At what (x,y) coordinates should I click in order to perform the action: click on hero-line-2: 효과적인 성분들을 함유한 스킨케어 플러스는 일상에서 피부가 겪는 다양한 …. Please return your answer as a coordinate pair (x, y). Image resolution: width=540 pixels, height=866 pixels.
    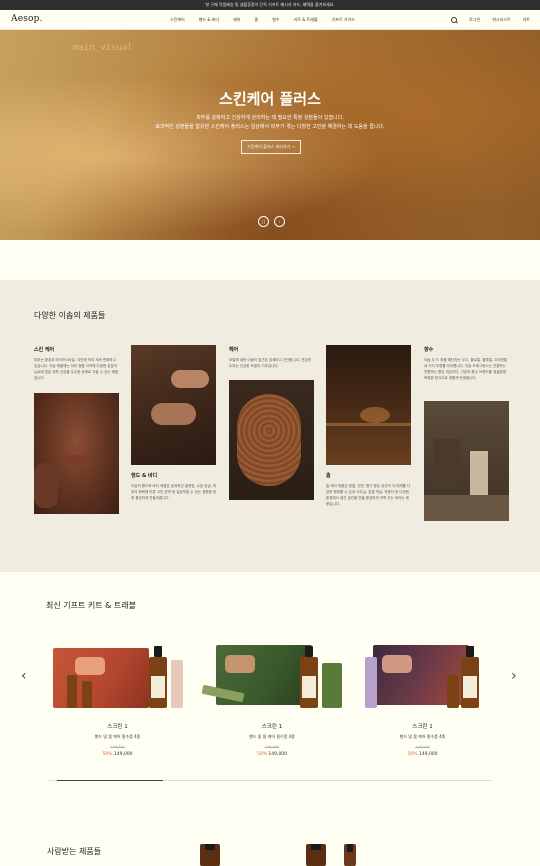
    Looking at the image, I should click on (270, 127).